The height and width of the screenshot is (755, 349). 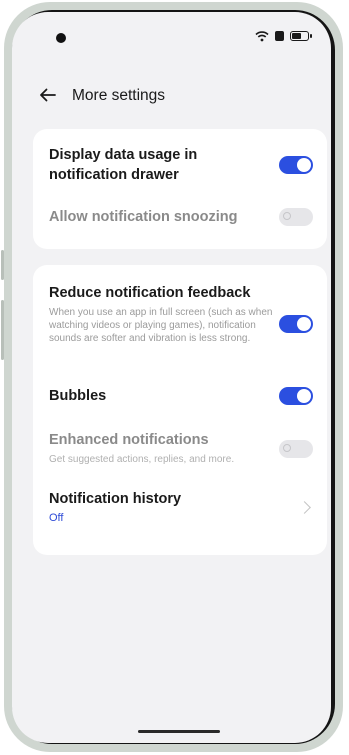 I want to click on header: More settings, so click(x=171, y=97).